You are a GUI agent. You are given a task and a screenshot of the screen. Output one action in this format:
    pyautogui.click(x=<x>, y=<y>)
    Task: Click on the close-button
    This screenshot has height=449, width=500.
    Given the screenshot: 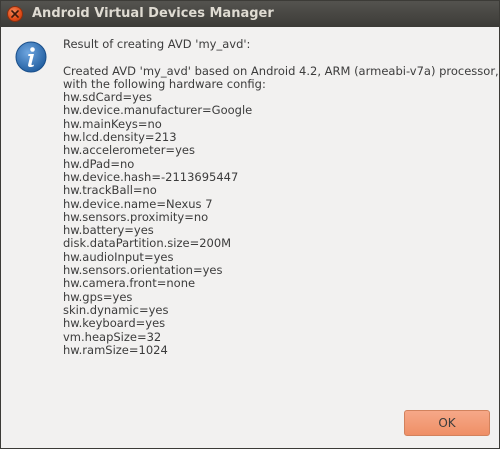 What is the action you would take?
    pyautogui.click(x=15, y=14)
    